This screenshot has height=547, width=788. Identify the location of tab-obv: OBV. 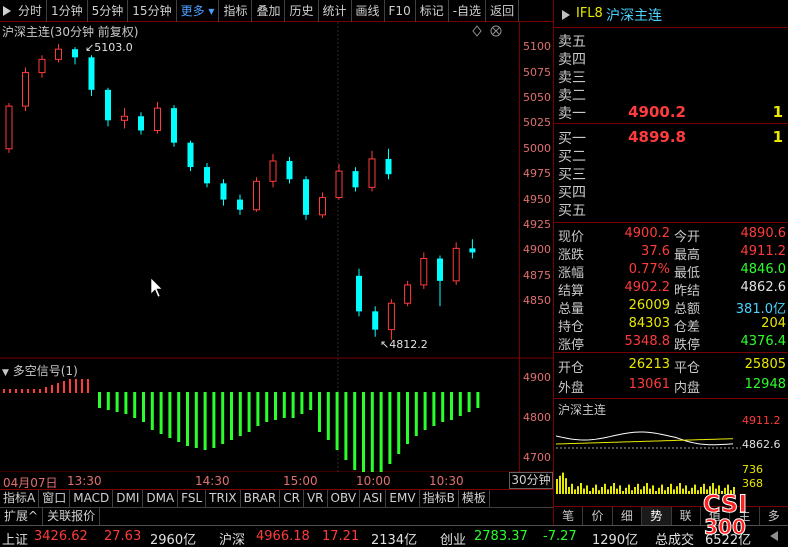
(344, 498).